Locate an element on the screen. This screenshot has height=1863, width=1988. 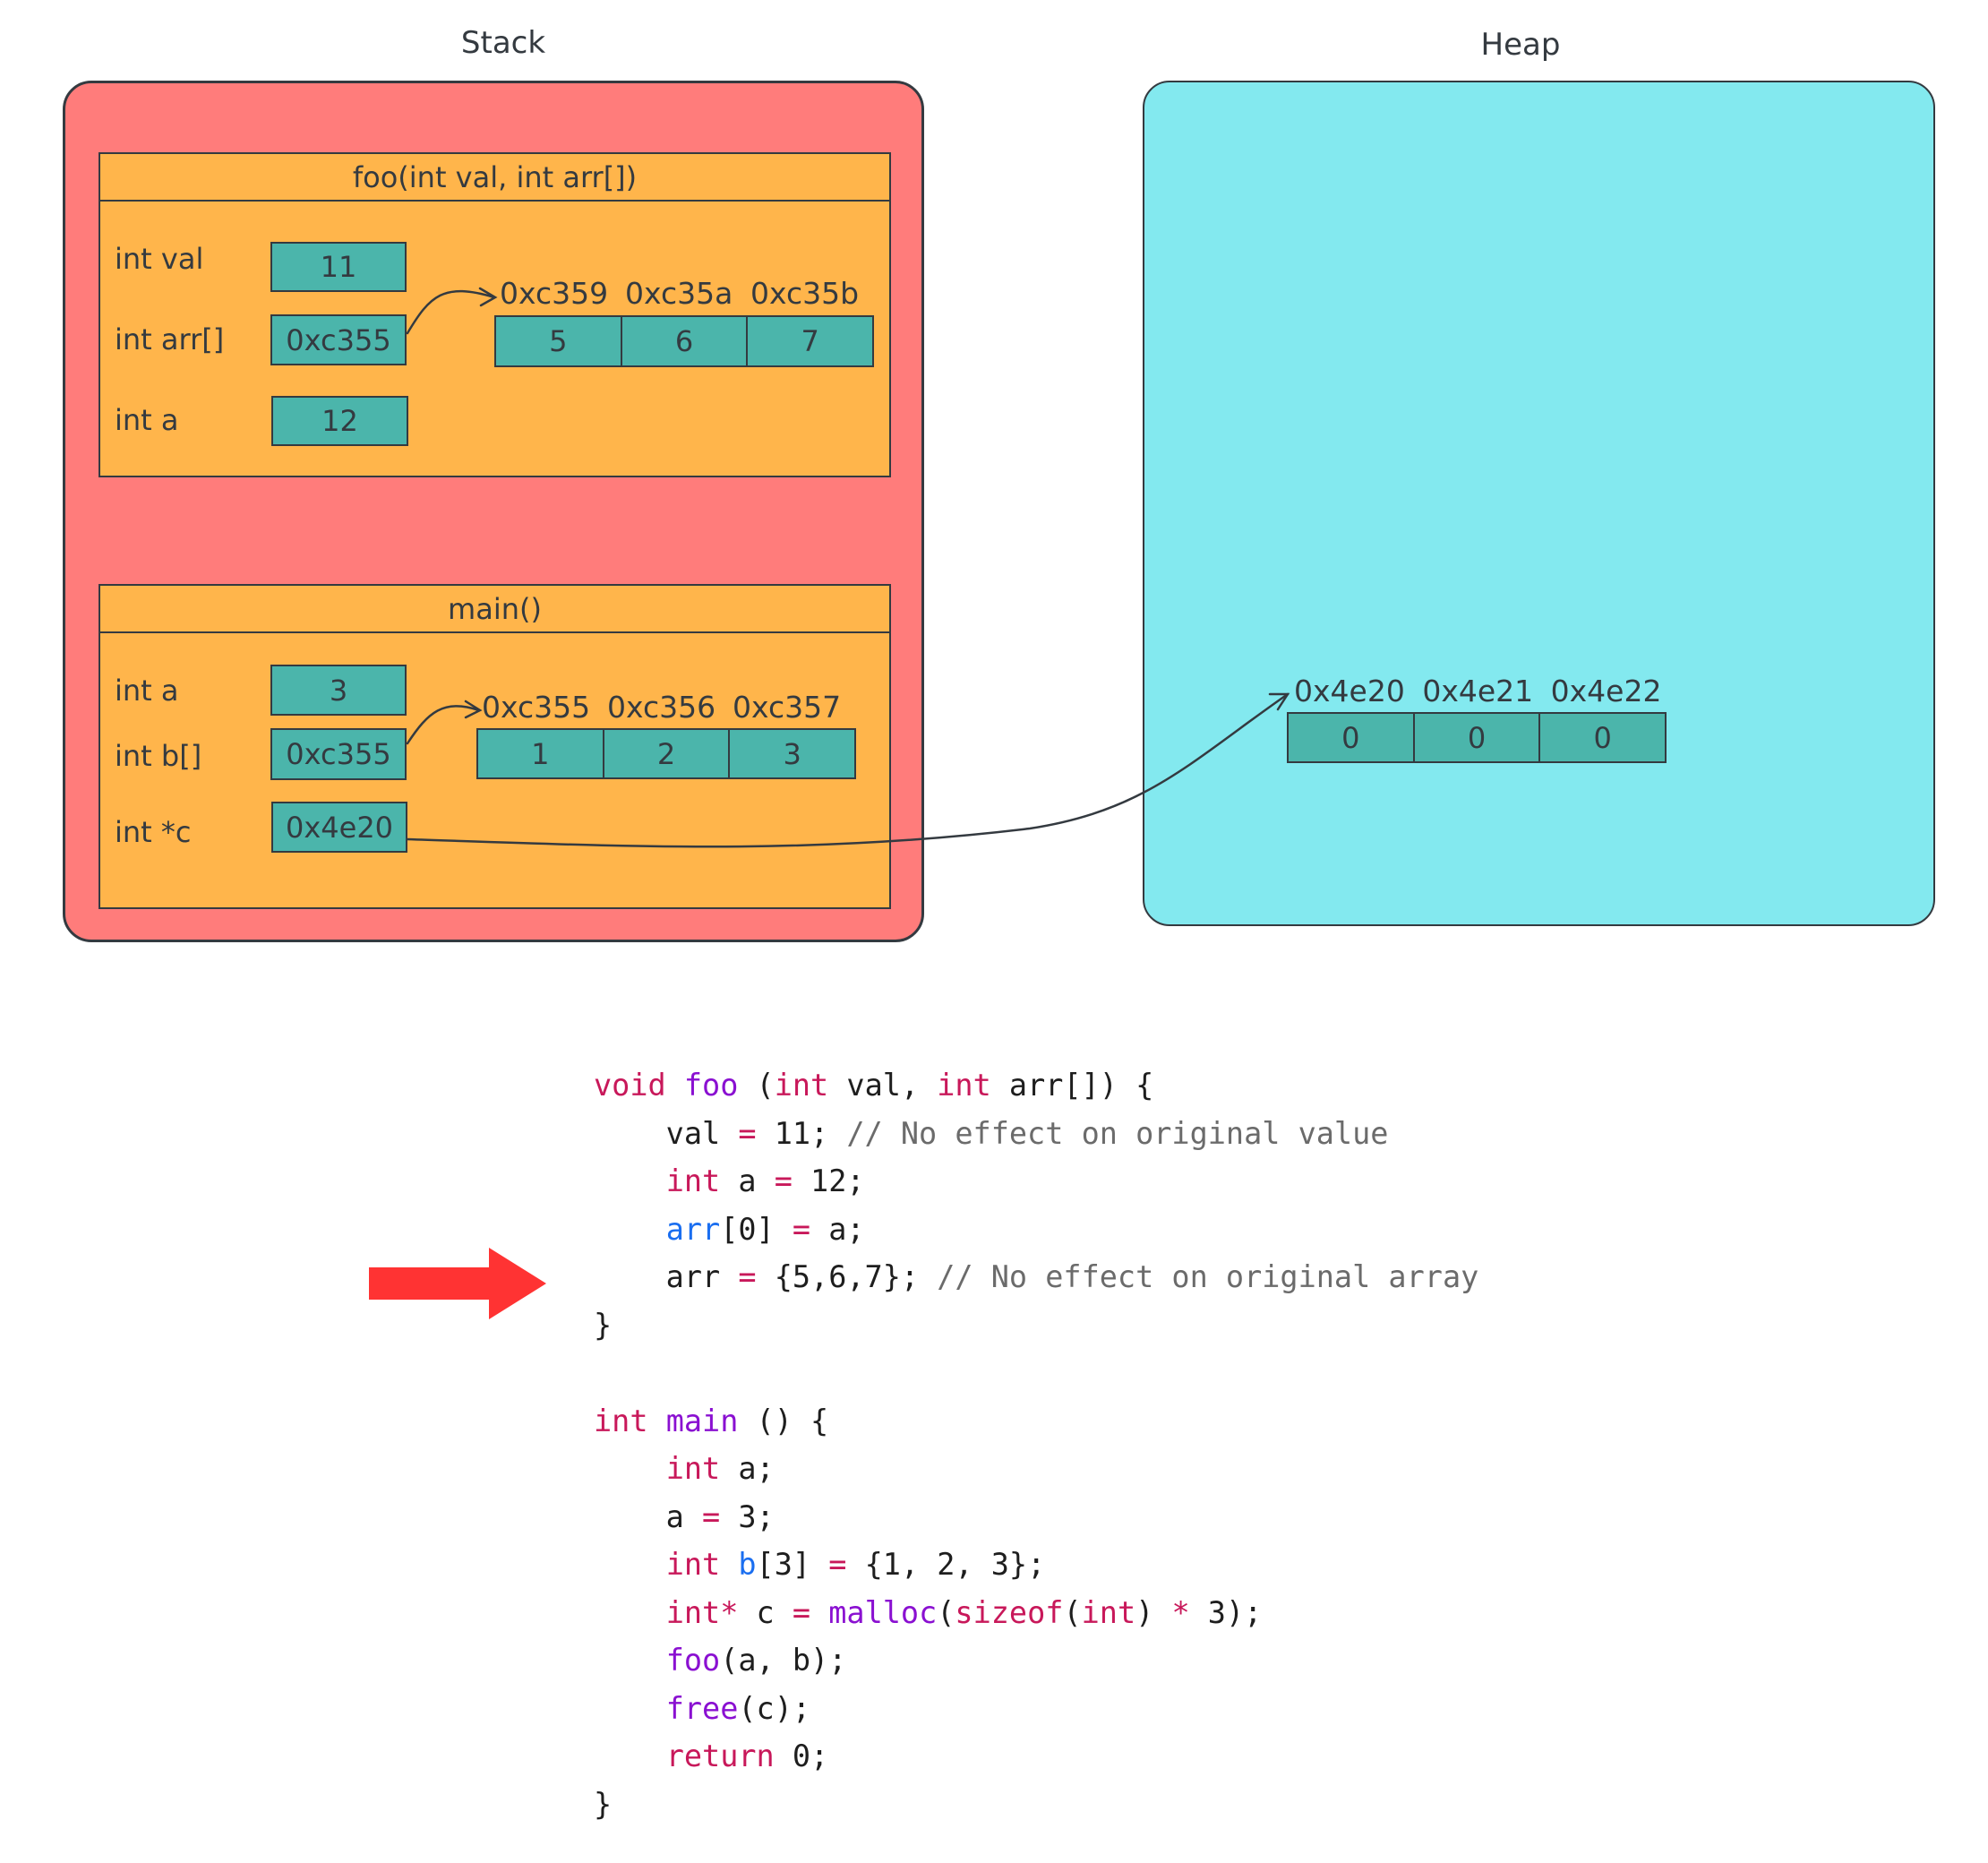
arrowhead is located at coordinates (488, 297).